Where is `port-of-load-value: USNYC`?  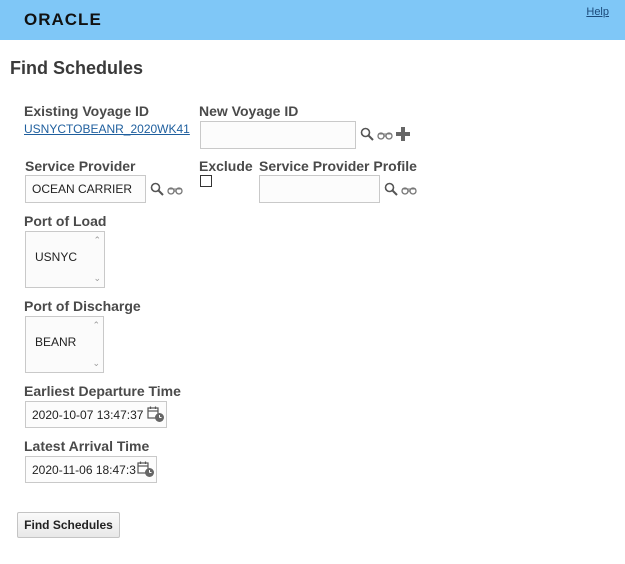 port-of-load-value: USNYC is located at coordinates (56, 257).